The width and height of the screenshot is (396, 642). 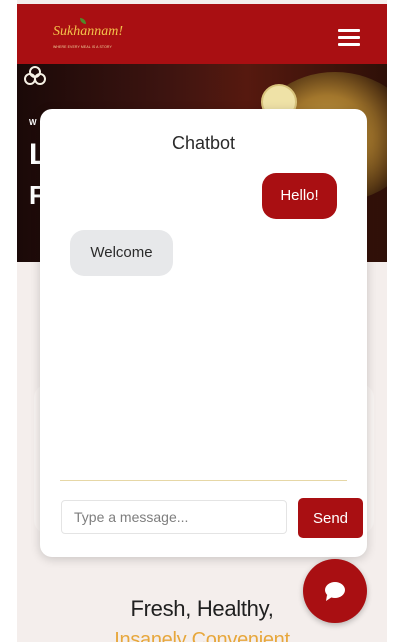 I want to click on hero-kicker: W, so click(x=33, y=122).